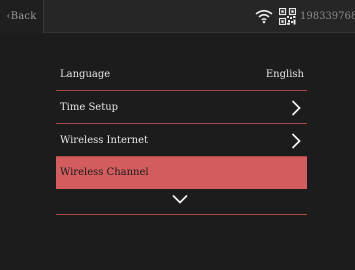 The height and width of the screenshot is (270, 355). Describe the element at coordinates (85, 74) in the screenshot. I see `menu-item-label: Language` at that location.